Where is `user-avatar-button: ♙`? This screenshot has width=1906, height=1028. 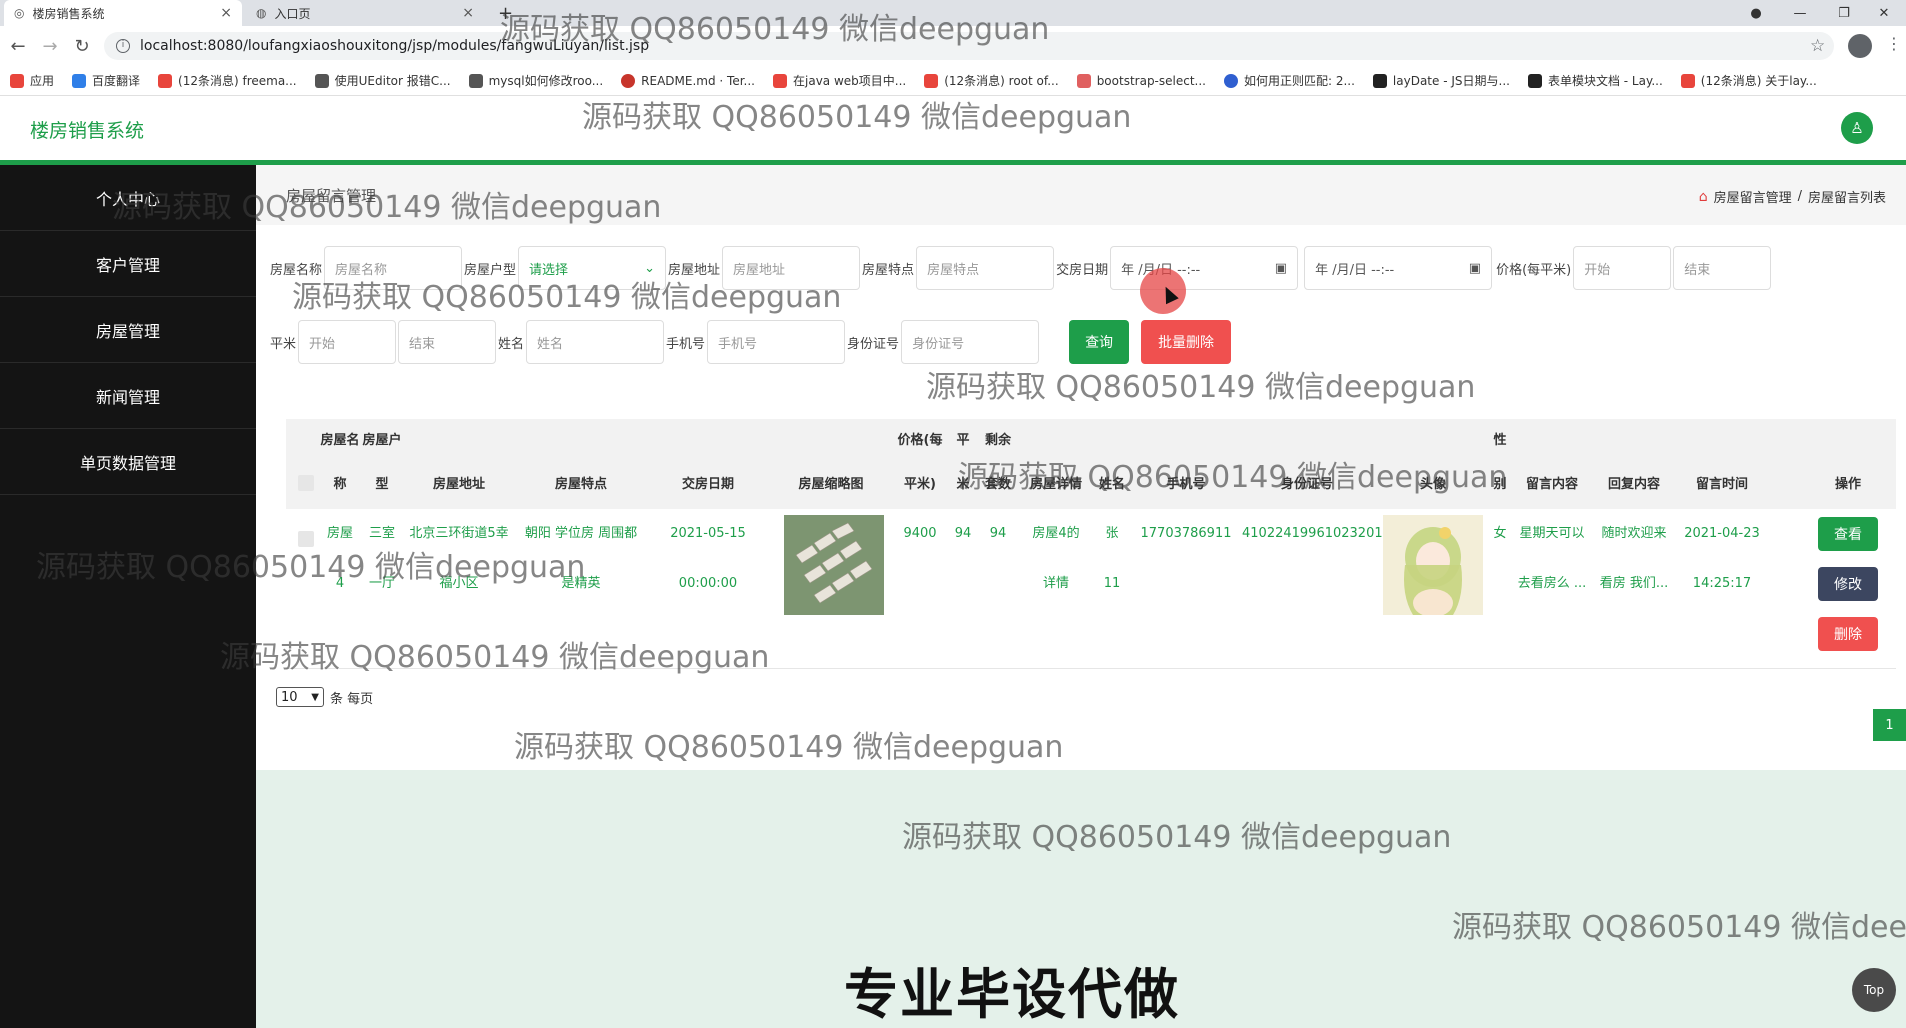 user-avatar-button: ♙ is located at coordinates (1857, 128).